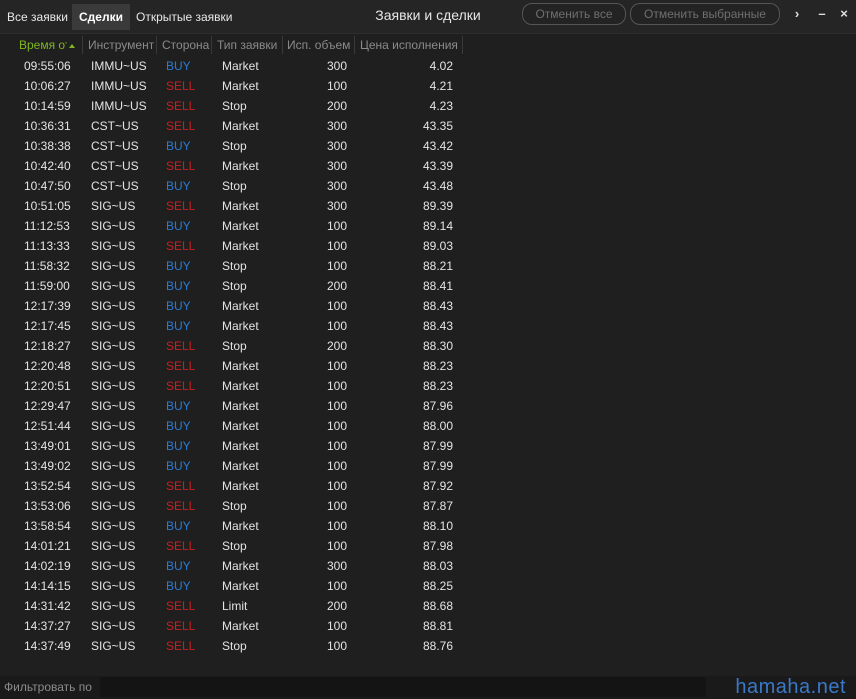 The width and height of the screenshot is (856, 699). What do you see at coordinates (428, 86) in the screenshot?
I see `table-row: 10:06:27 IMMU~US SELL Market 100 4.21` at bounding box center [428, 86].